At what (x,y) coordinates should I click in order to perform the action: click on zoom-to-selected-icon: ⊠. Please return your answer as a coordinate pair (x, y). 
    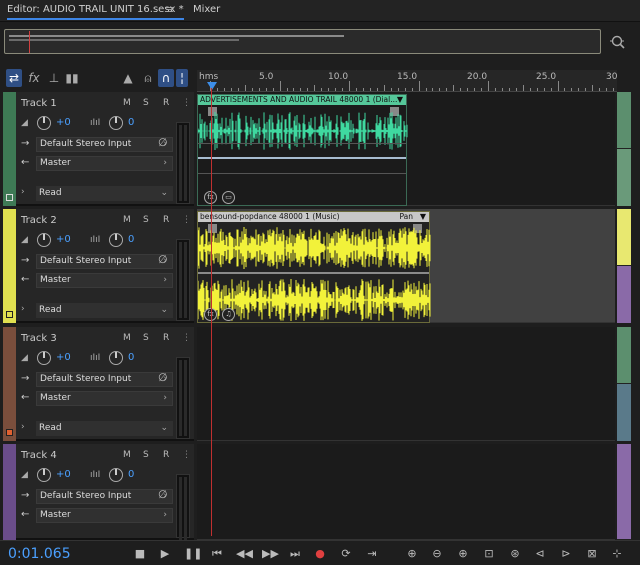
    Looking at the image, I should click on (592, 554).